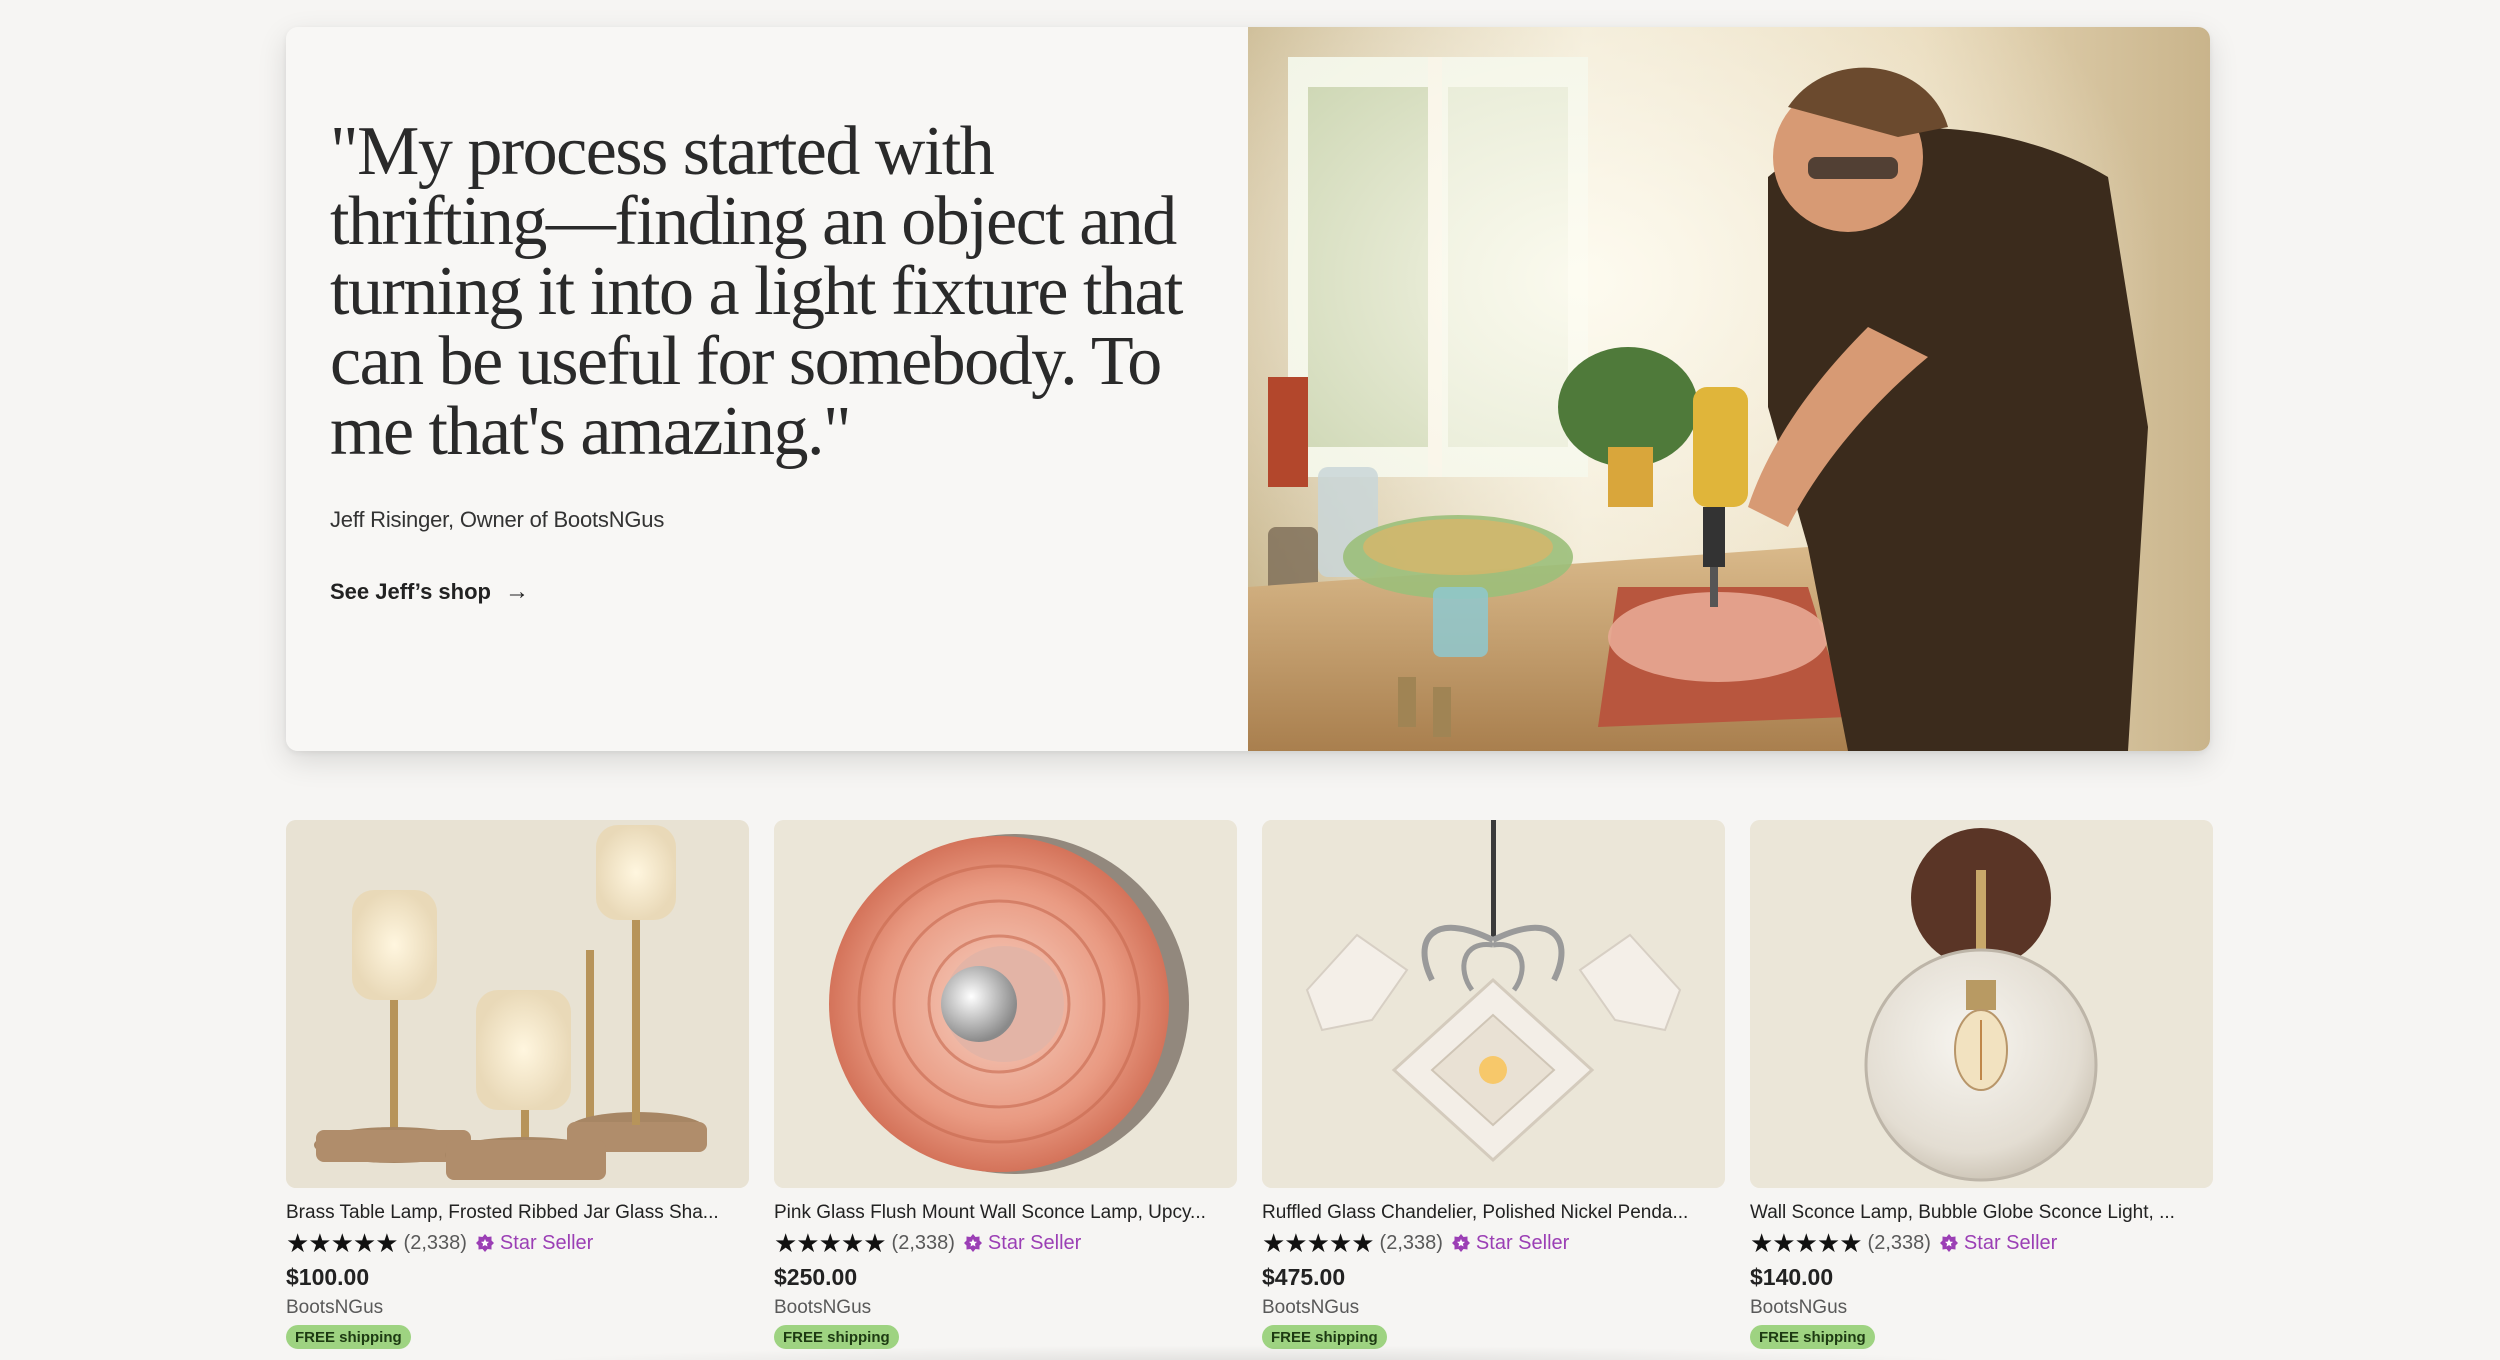 The image size is (2500, 1360). What do you see at coordinates (516, 591) in the screenshot?
I see `arrow-right-icon: →` at bounding box center [516, 591].